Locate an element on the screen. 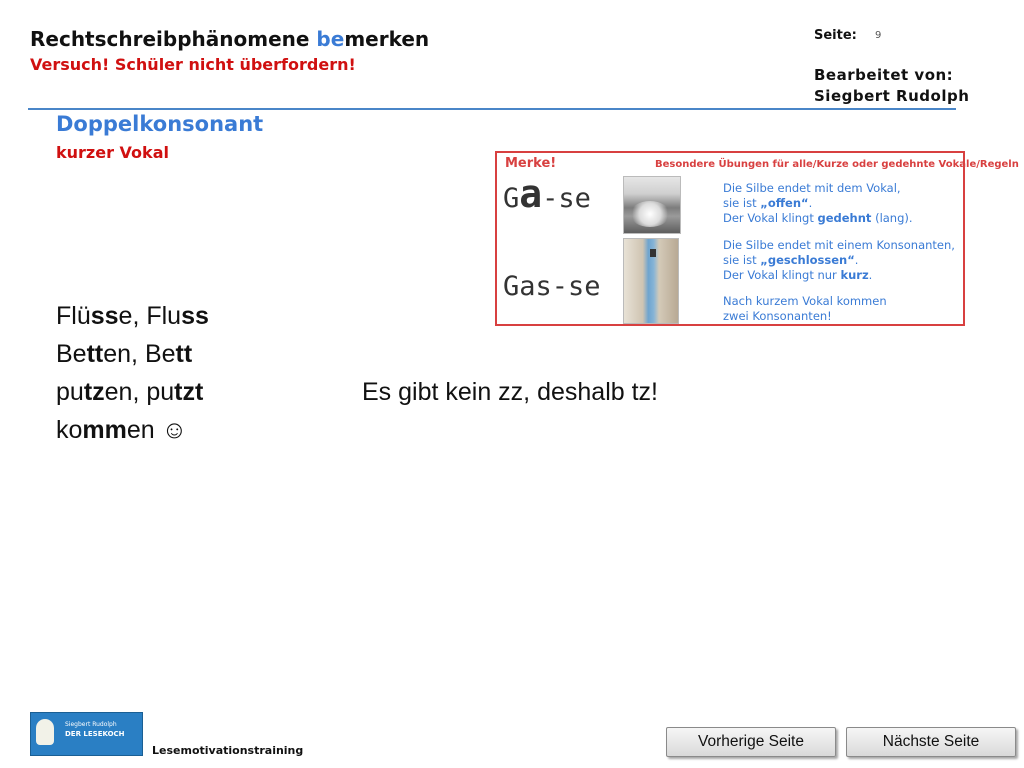 This screenshot has width=1024, height=768. syllable-example-open: Ga-se is located at coordinates (547, 194).